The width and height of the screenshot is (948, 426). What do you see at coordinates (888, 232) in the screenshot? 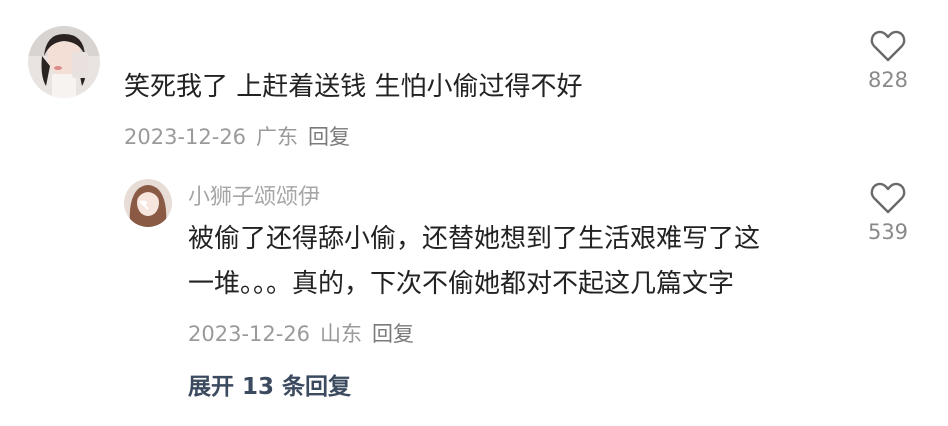
I see `reply-like-count: 539` at bounding box center [888, 232].